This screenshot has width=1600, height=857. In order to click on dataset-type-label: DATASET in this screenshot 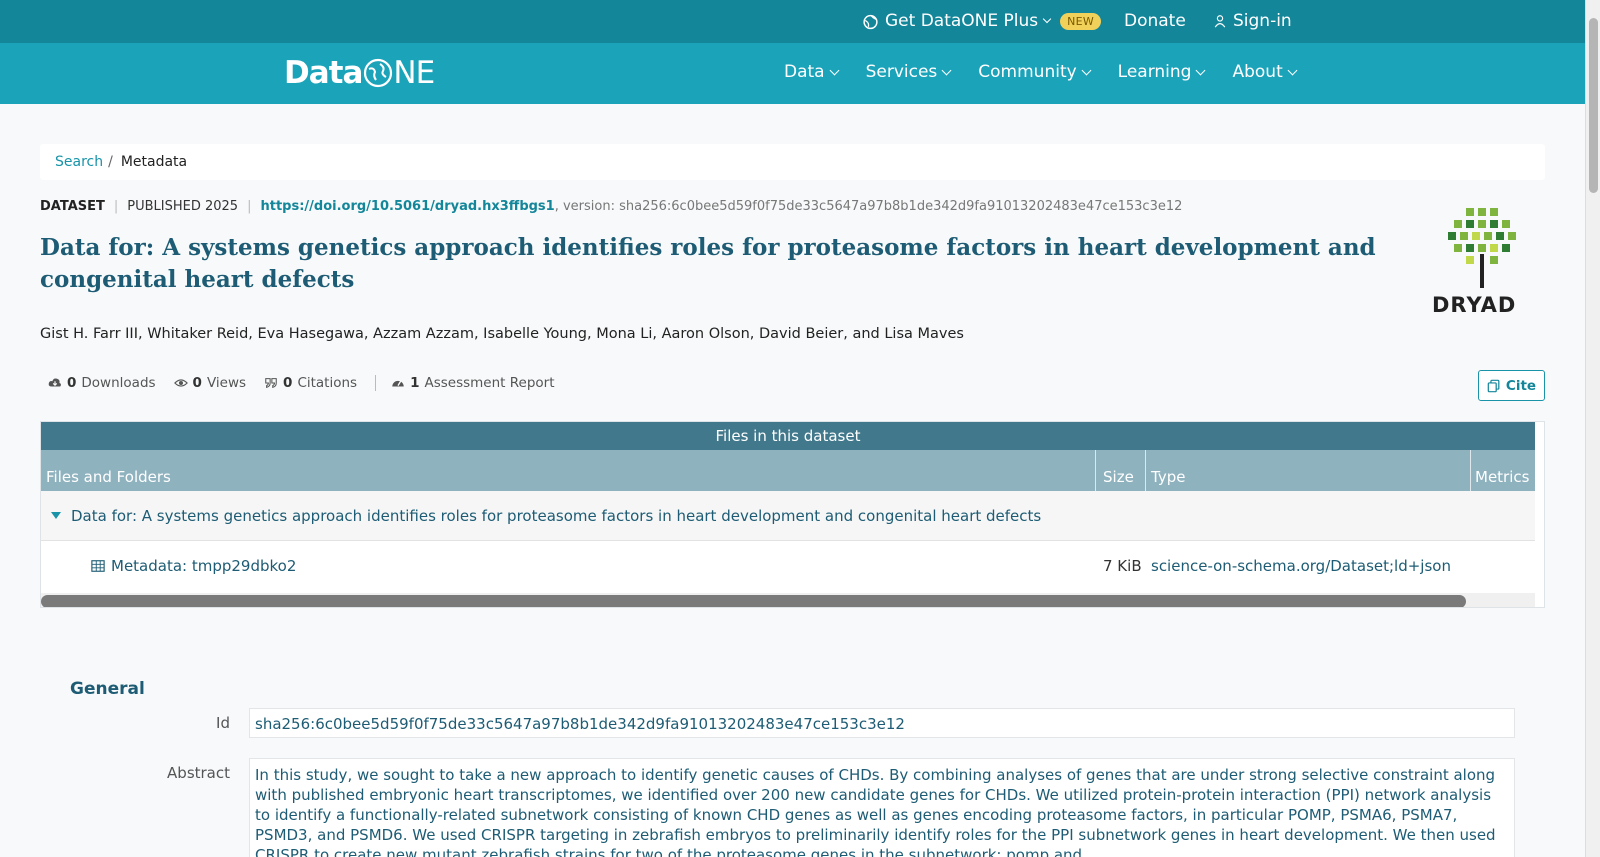, I will do `click(72, 206)`.